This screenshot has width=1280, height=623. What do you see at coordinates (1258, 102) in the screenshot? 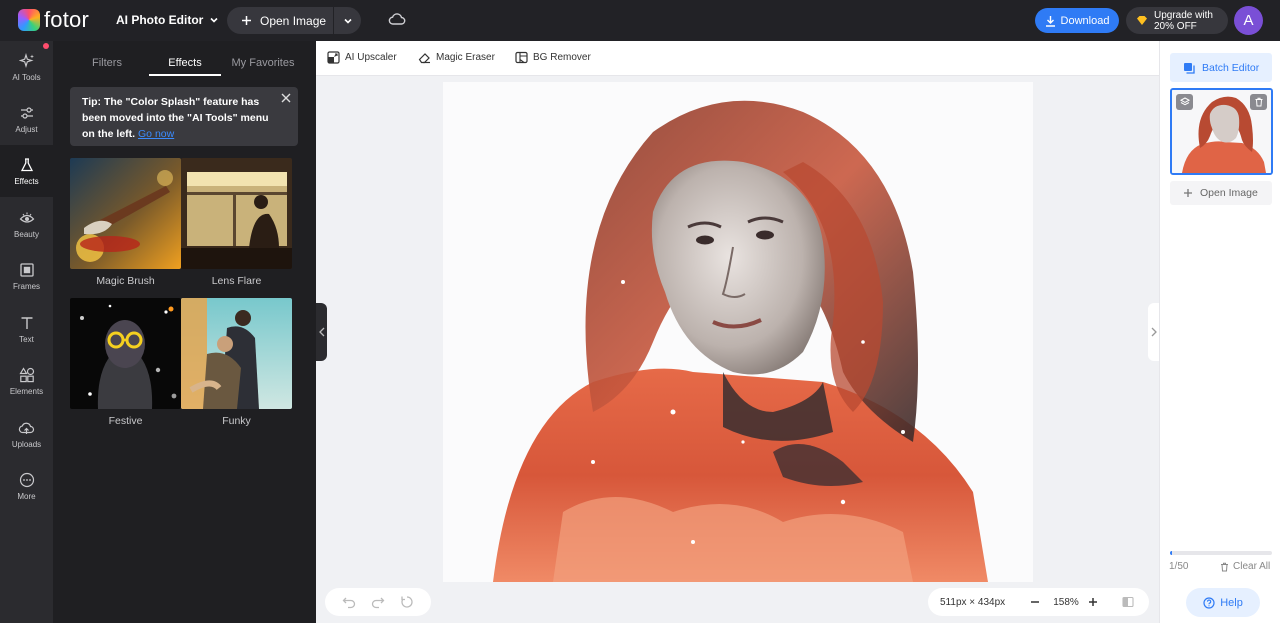
I see `trash-icon` at bounding box center [1258, 102].